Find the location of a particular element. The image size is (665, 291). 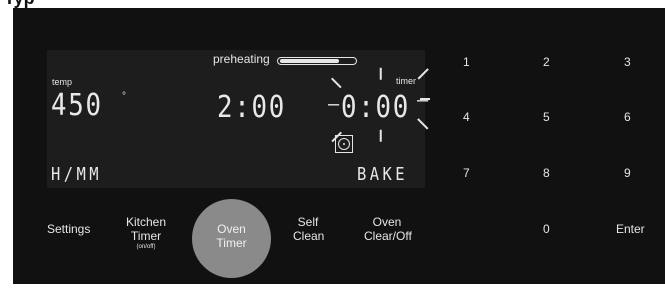

preheat-progress-fill is located at coordinates (310, 61).